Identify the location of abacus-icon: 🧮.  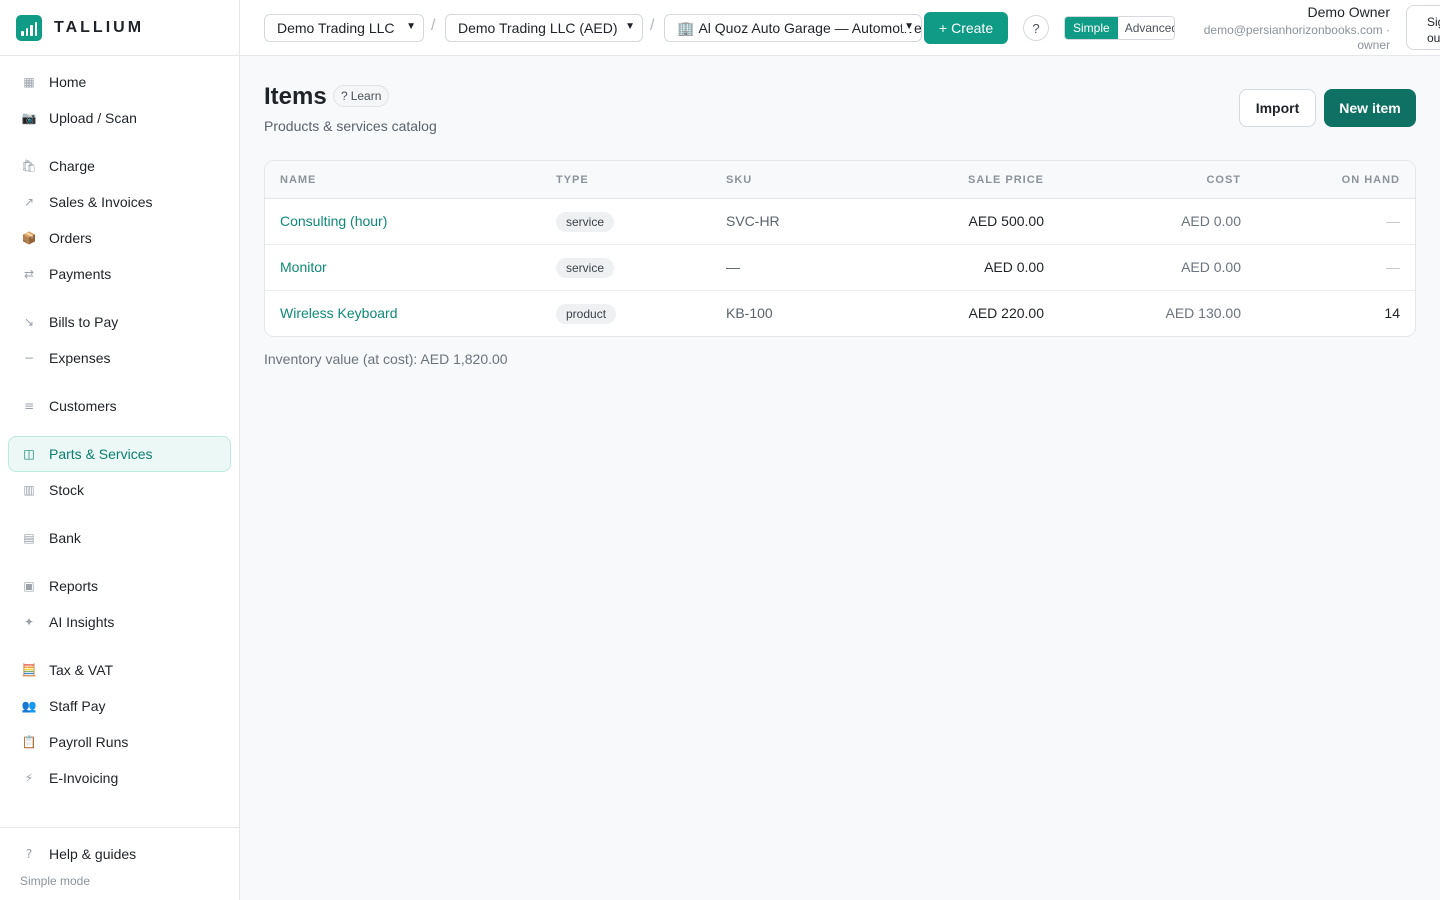
(29, 670).